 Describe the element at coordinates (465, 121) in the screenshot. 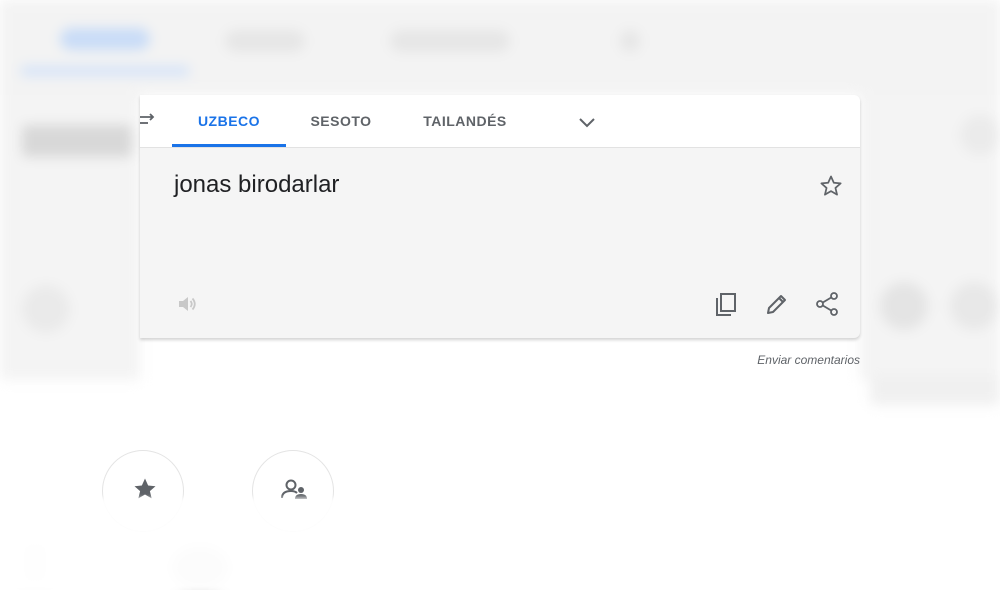

I see `tab-tailandes: TAILANDÉS` at that location.